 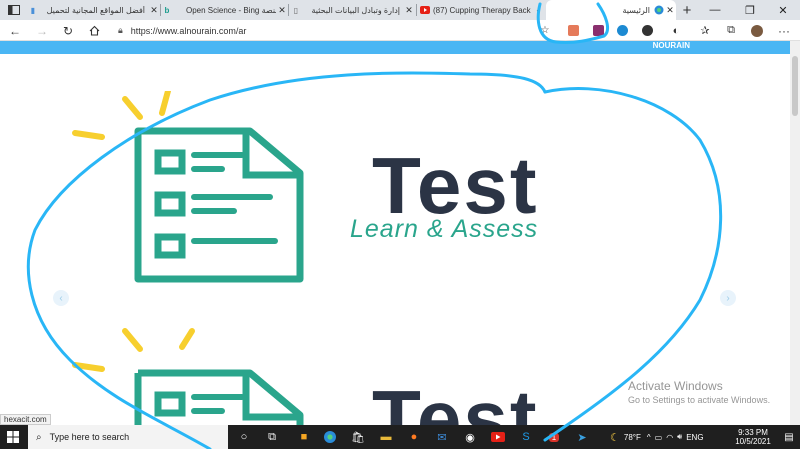 What do you see at coordinates (133, 350) in the screenshot?
I see `idea-rays` at bounding box center [133, 350].